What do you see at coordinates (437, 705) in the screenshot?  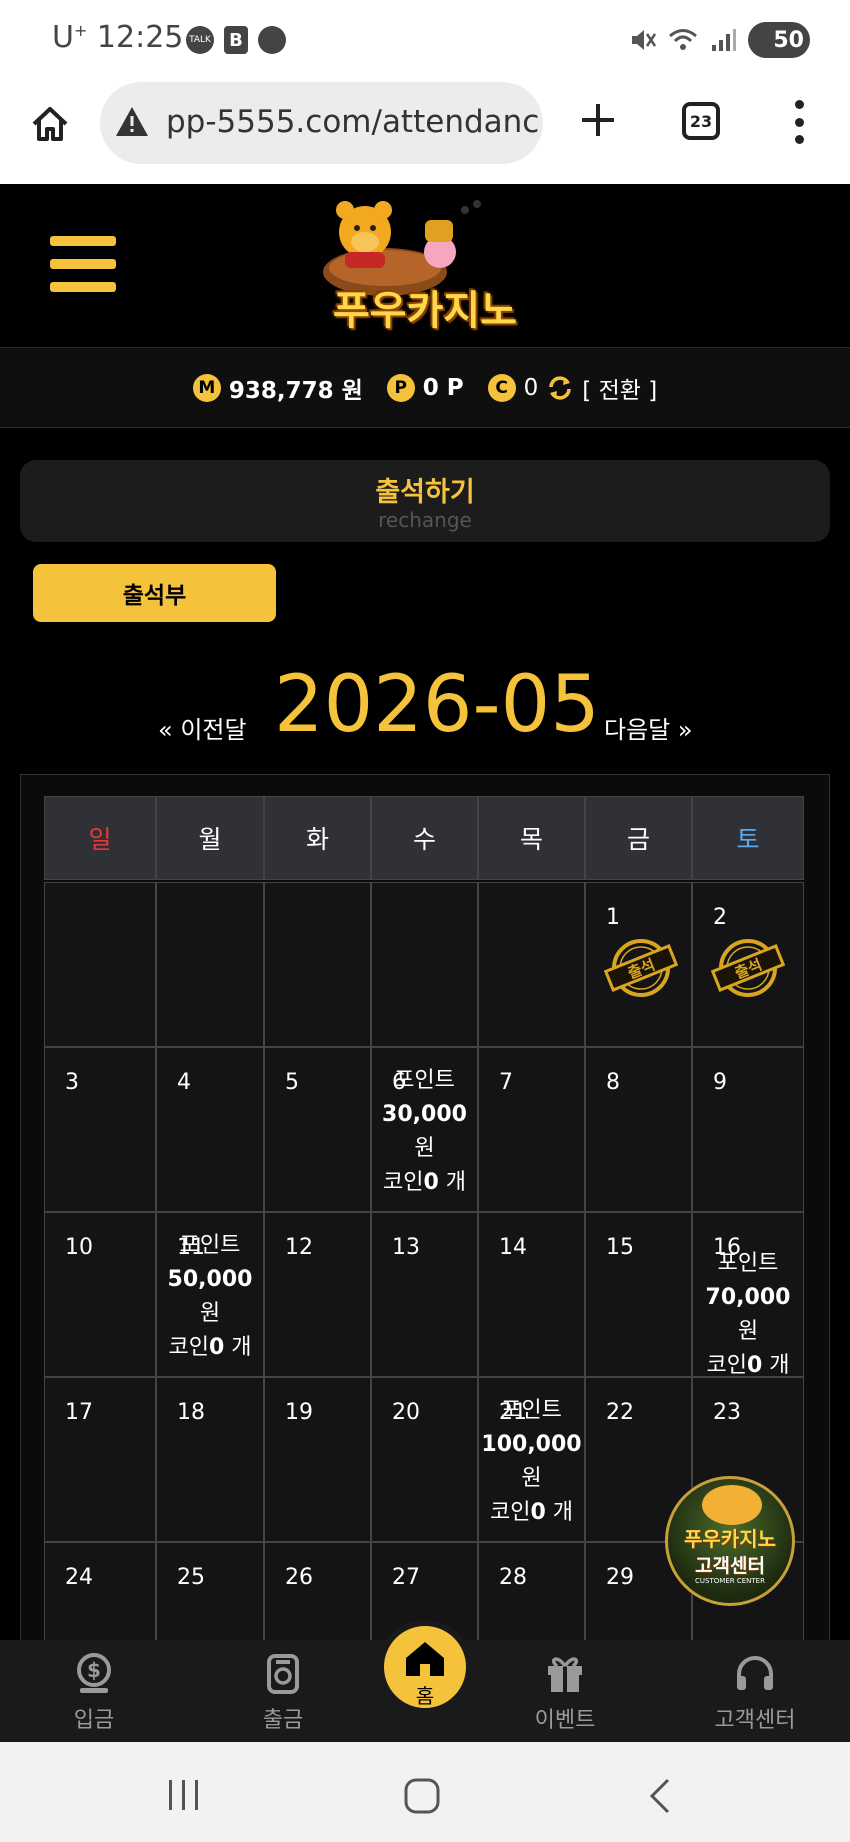 I see `current-month: 2026-05` at bounding box center [437, 705].